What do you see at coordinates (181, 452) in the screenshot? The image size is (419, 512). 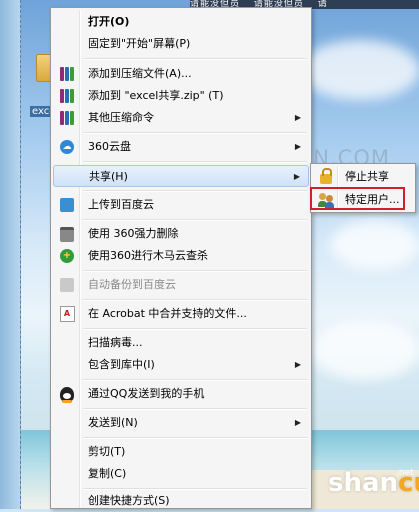 I see `menu-item-cut: 剪切(T)` at bounding box center [181, 452].